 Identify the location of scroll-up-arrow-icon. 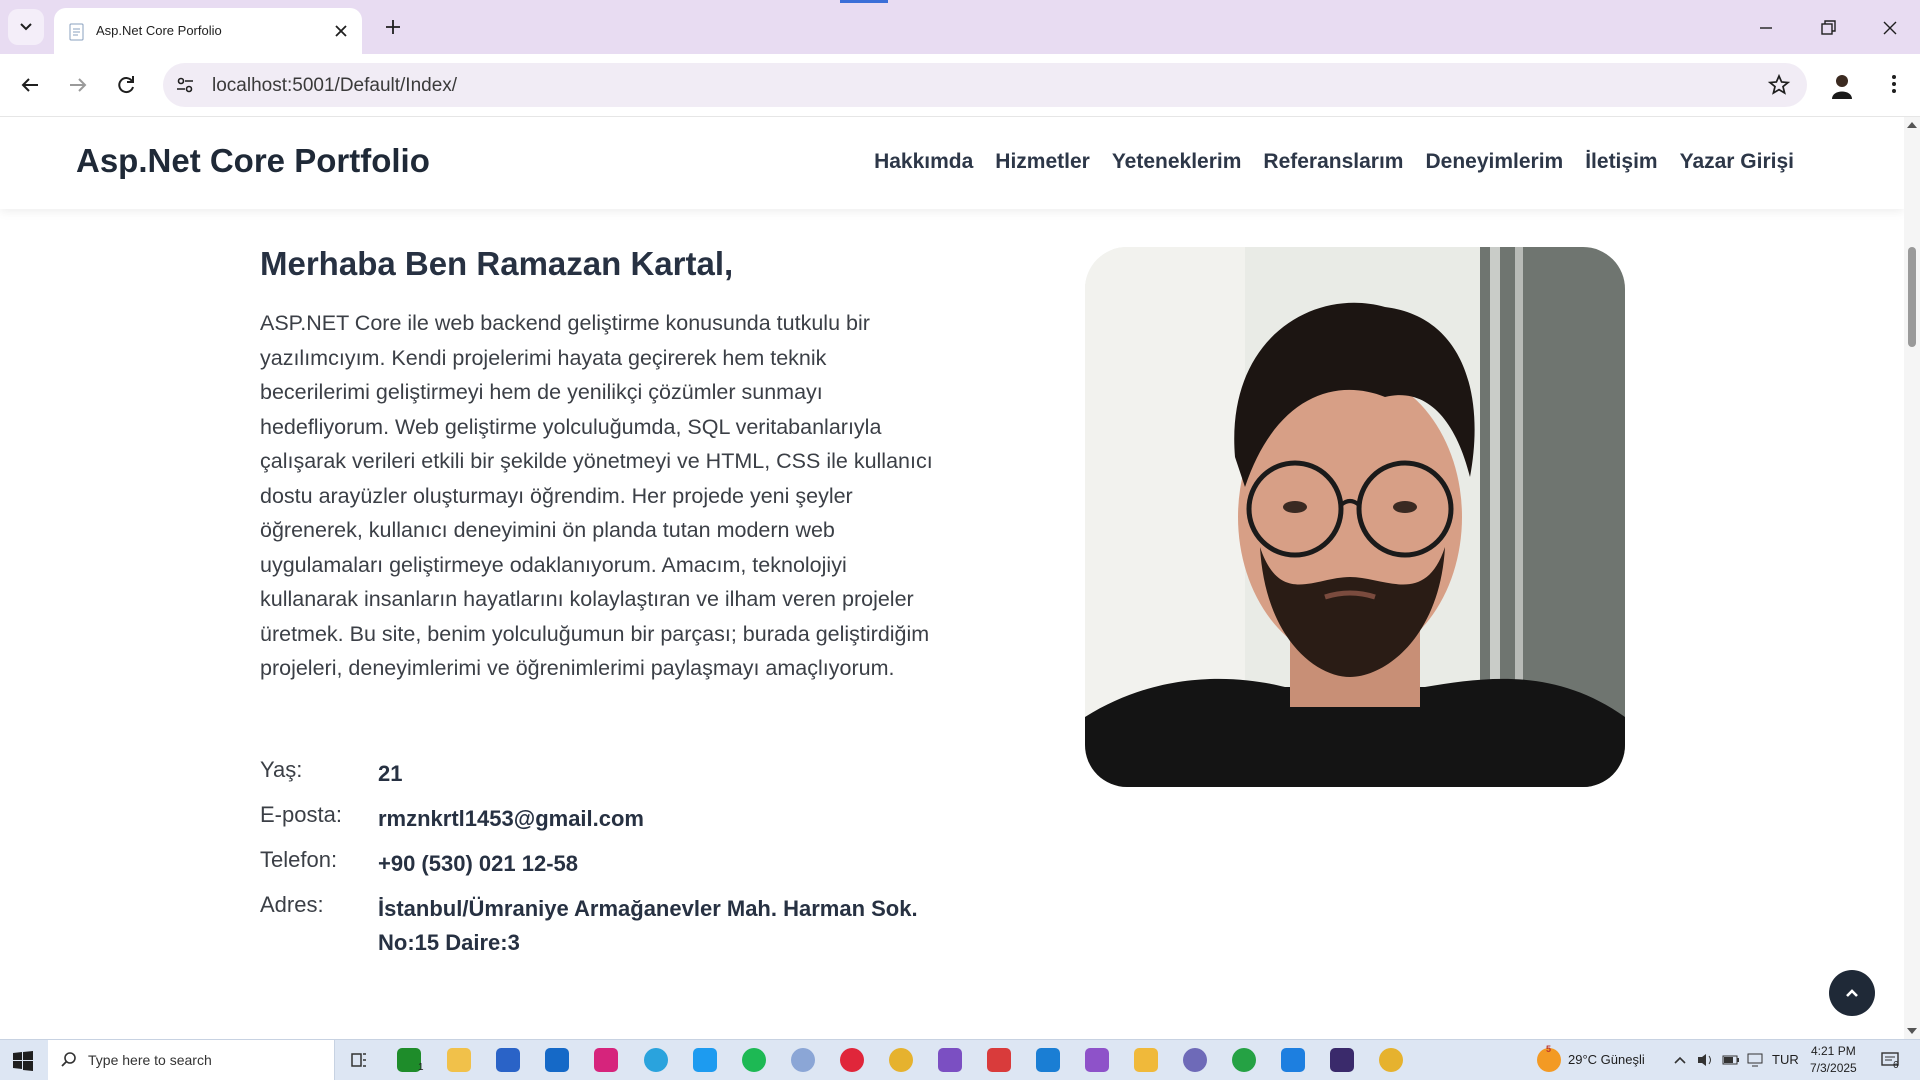
(1912, 125).